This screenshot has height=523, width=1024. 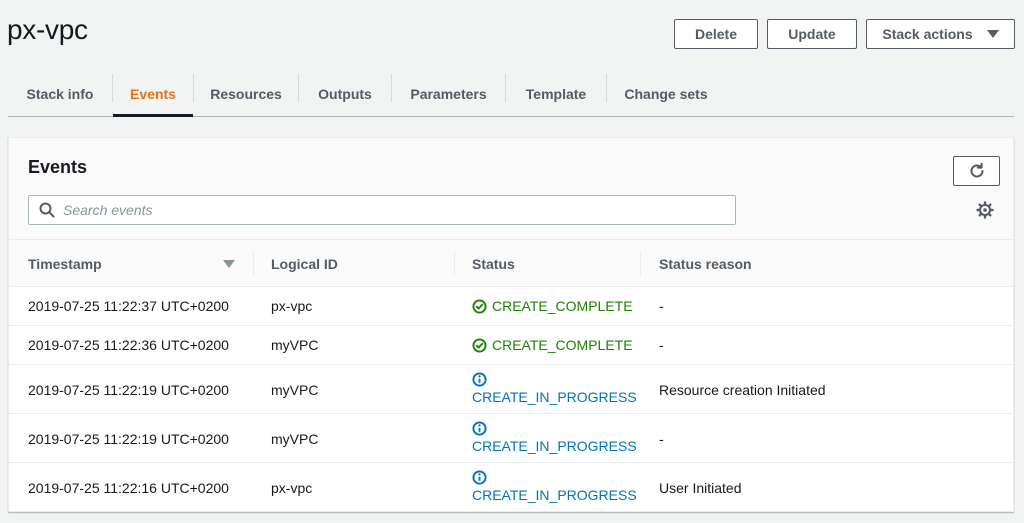 I want to click on events-title: Events, so click(x=58, y=167).